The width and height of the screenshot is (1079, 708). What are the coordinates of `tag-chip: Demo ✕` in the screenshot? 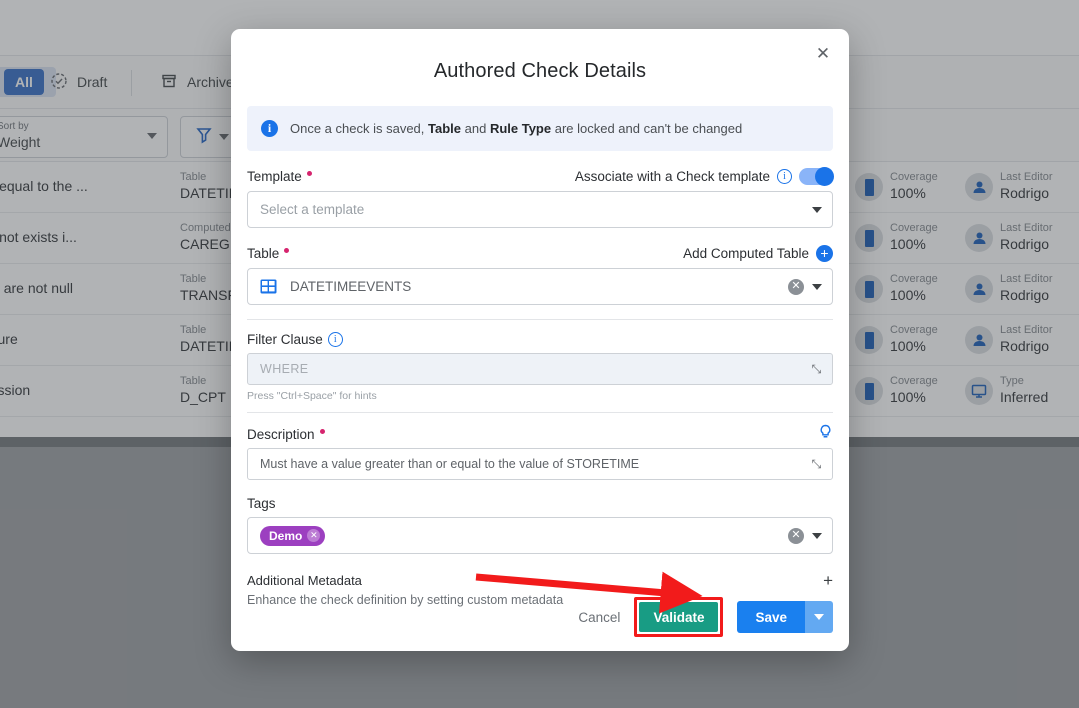 It's located at (293, 535).